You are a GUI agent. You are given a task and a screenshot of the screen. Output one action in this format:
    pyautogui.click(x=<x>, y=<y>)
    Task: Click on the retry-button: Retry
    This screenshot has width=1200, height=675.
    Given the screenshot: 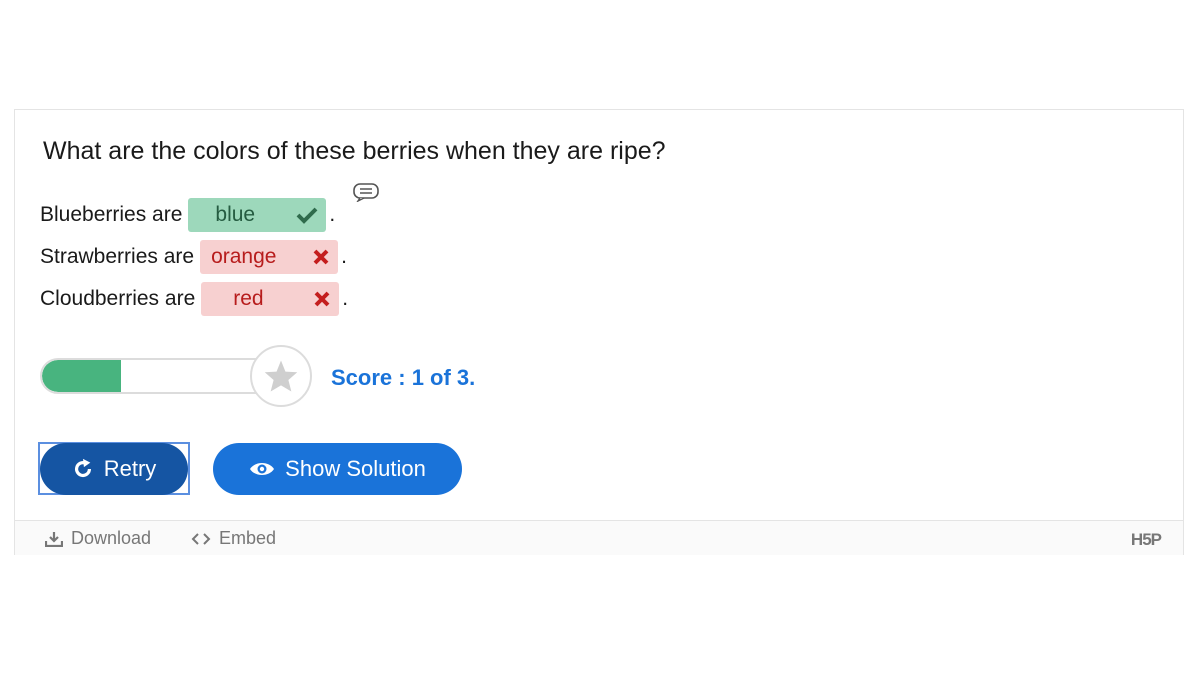 What is the action you would take?
    pyautogui.click(x=114, y=469)
    